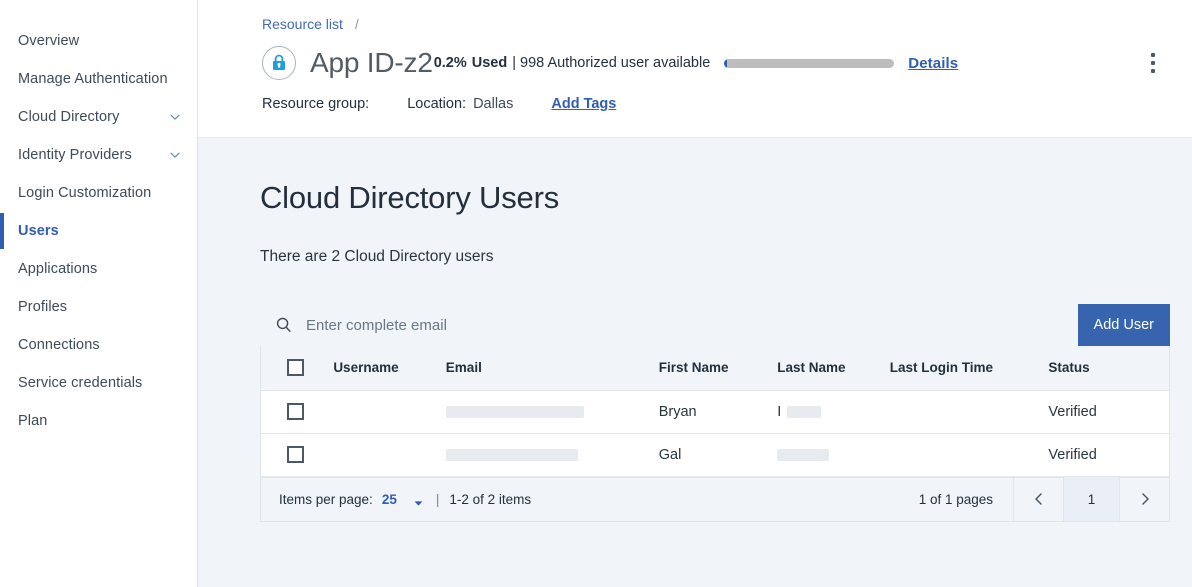  What do you see at coordinates (389, 368) in the screenshot?
I see `table-header-username: Username` at bounding box center [389, 368].